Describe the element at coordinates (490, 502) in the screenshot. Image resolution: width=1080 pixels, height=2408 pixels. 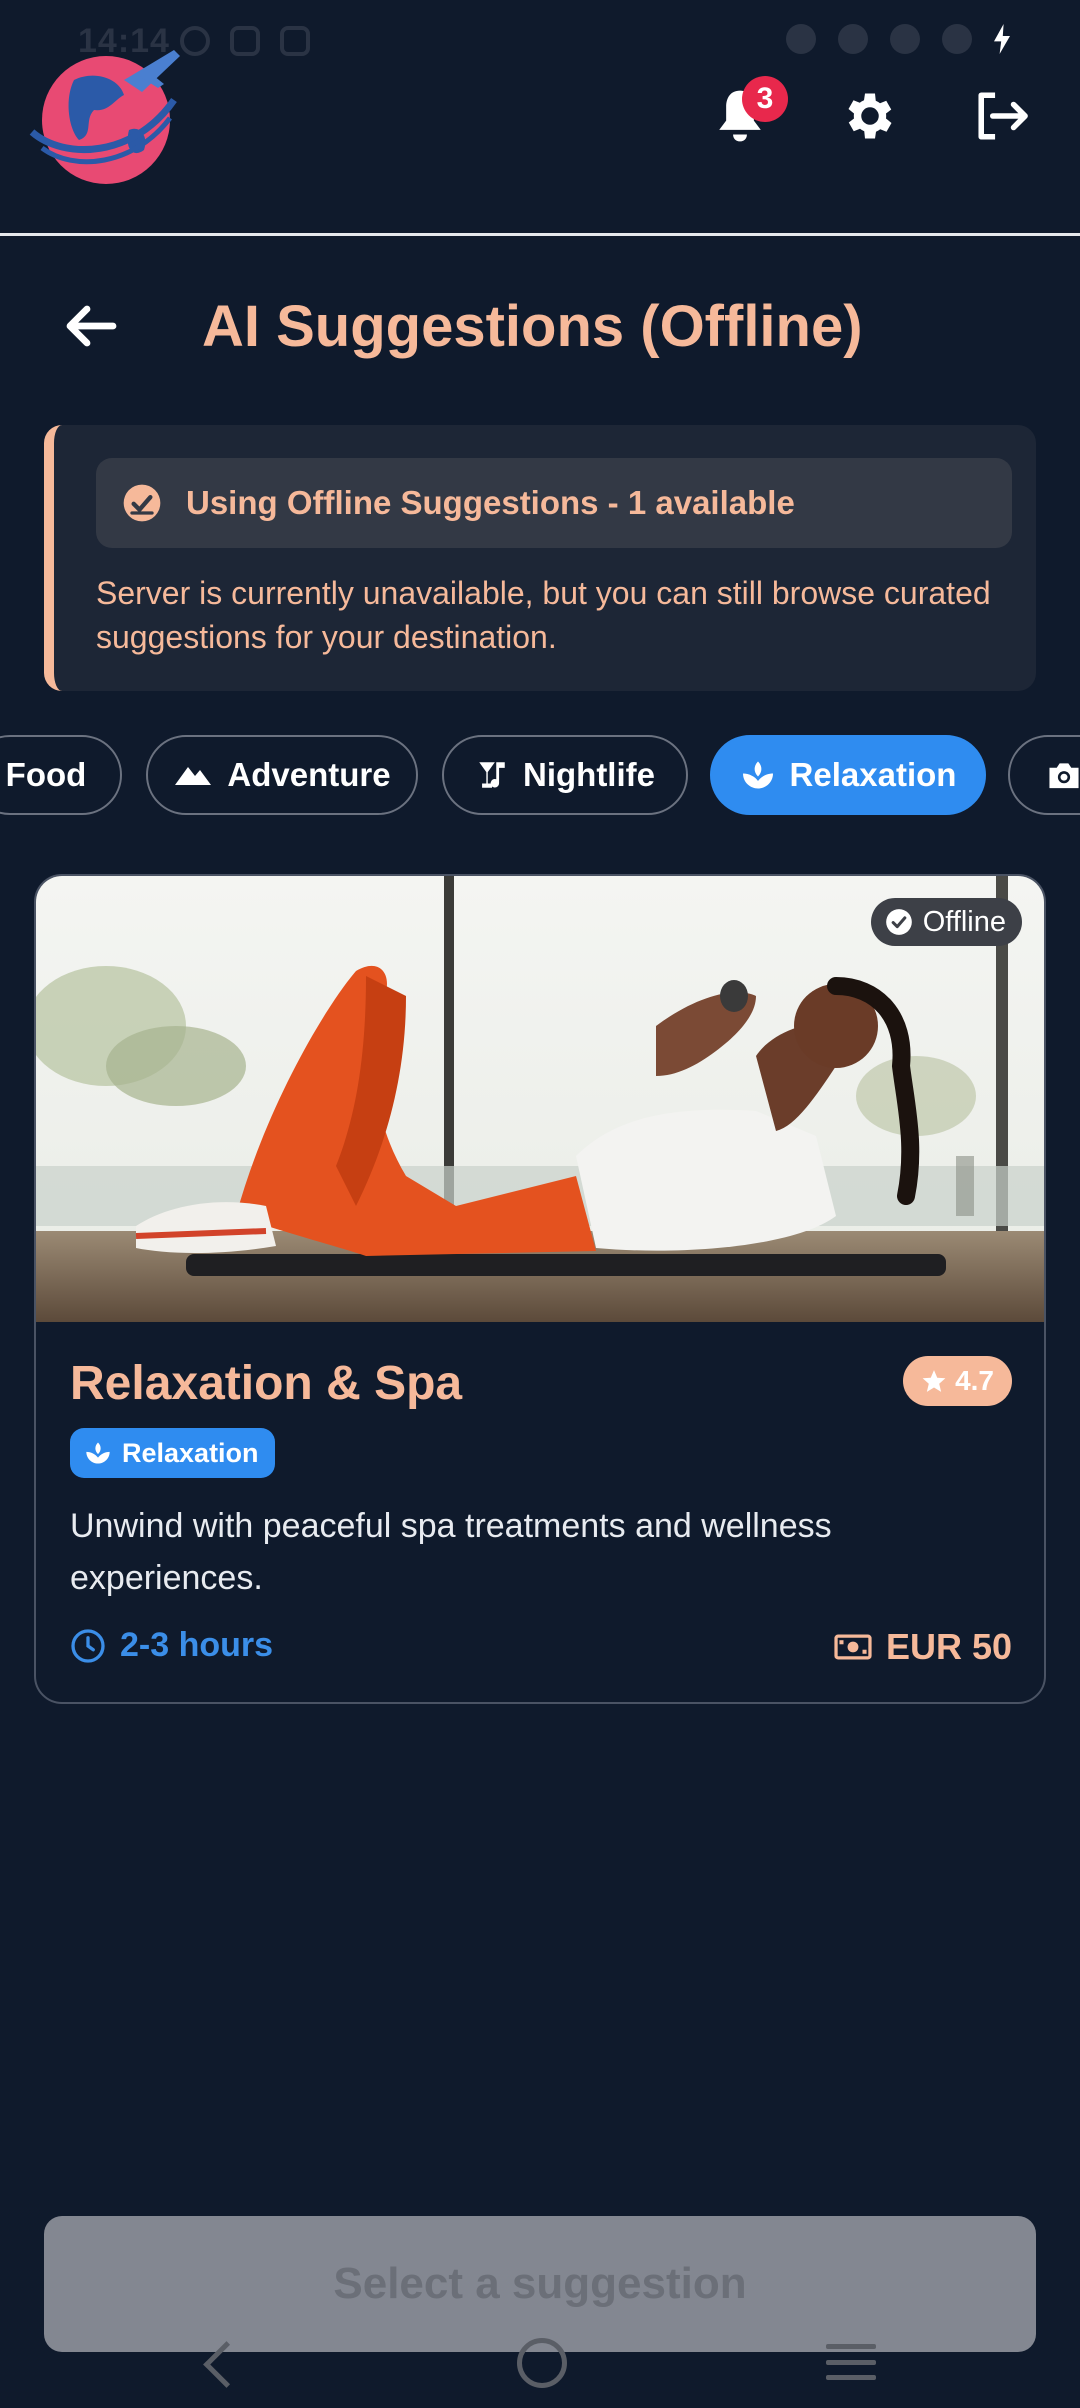
I see `offline-notice-heading-text: Using Offline Suggestions - 1 available` at that location.